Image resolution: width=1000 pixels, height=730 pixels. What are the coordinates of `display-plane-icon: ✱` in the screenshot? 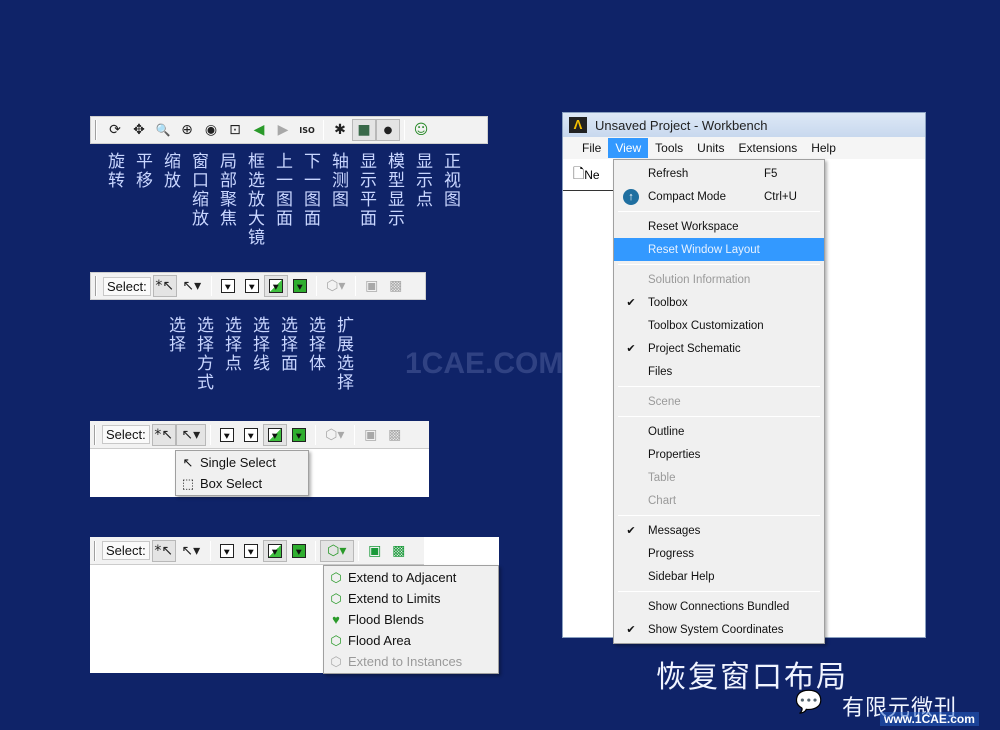 It's located at (340, 130).